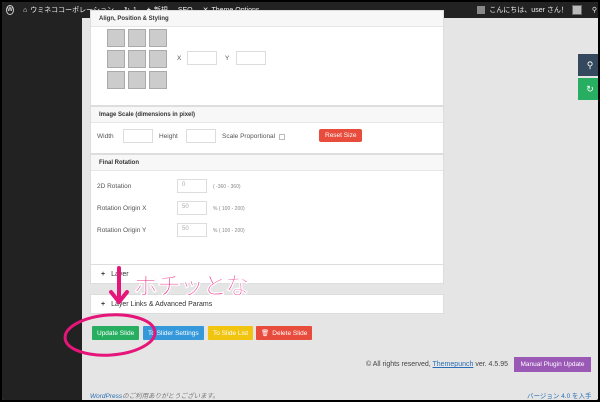 The image size is (600, 402). What do you see at coordinates (290, 333) in the screenshot?
I see `delete-slide-label: Delete Slide` at bounding box center [290, 333].